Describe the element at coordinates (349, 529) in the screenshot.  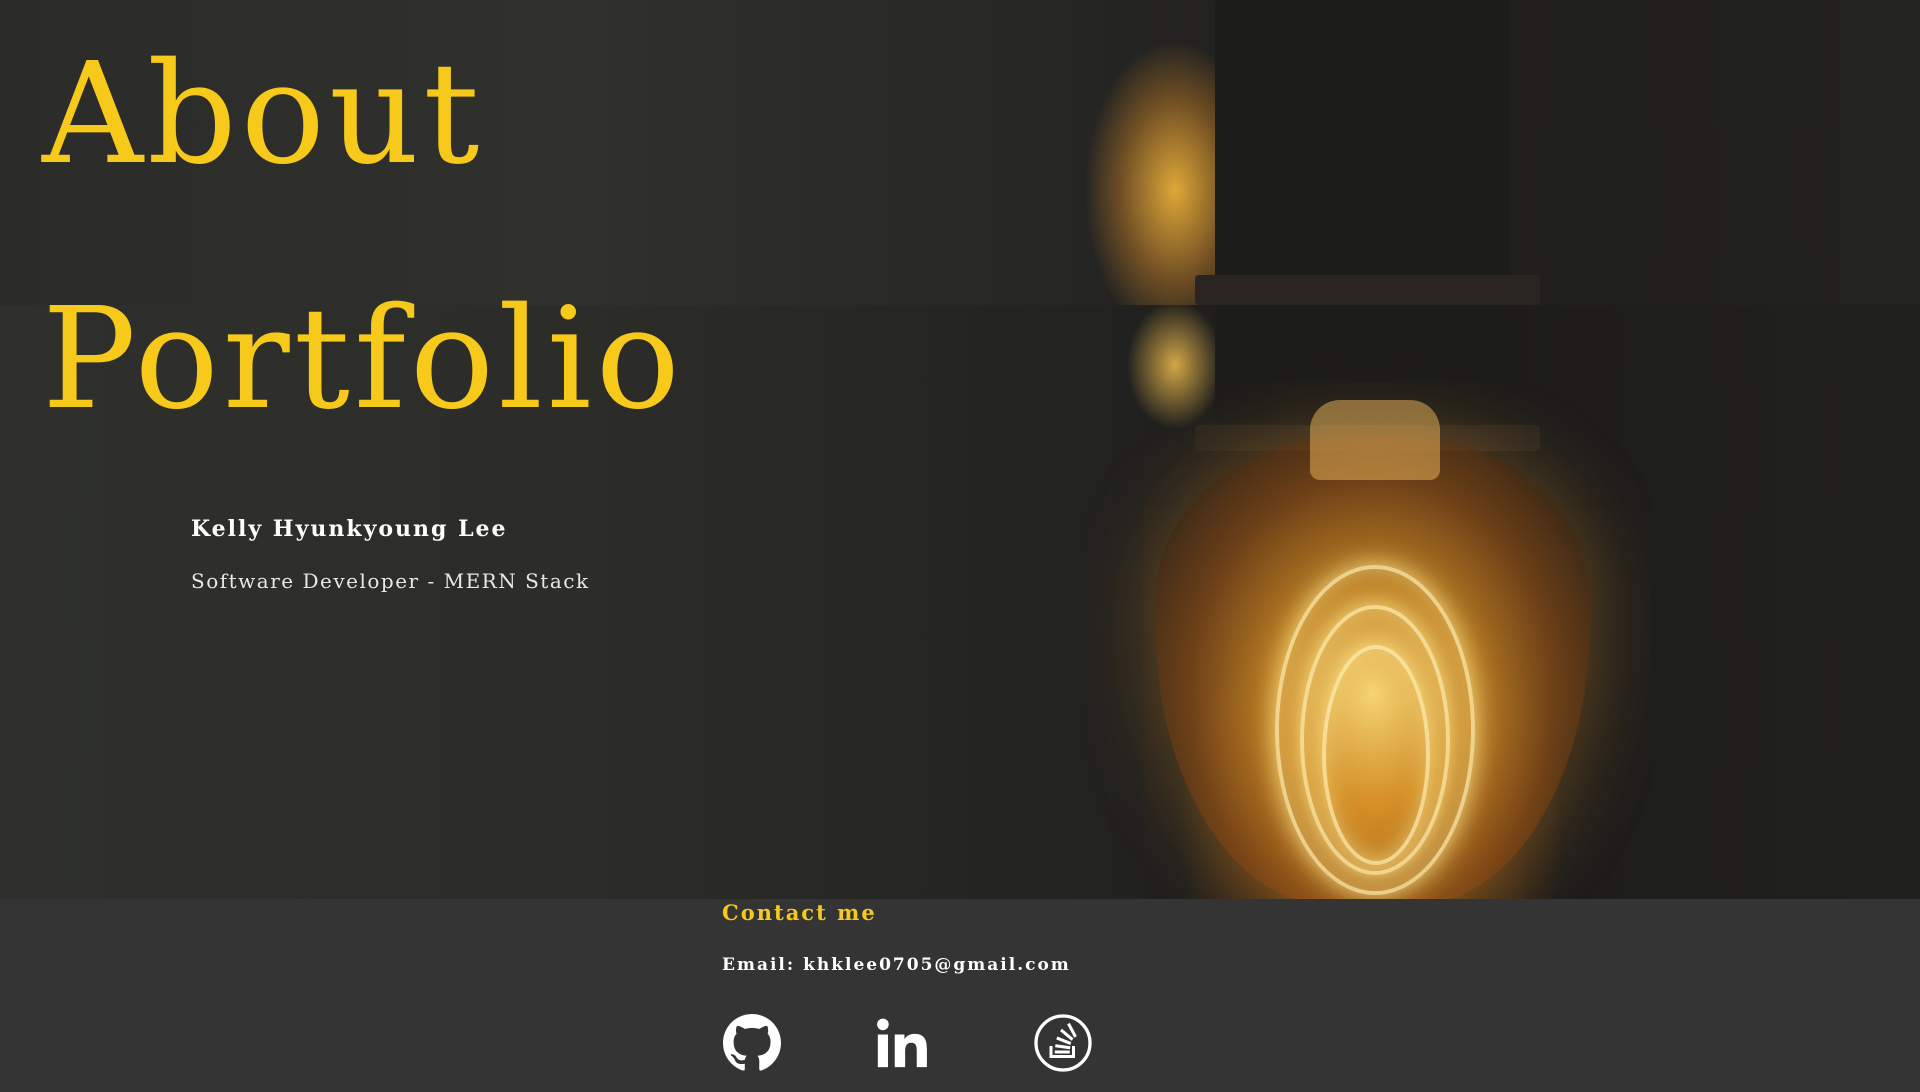
I see `author-name: Kelly Hyunkyoung Lee` at that location.